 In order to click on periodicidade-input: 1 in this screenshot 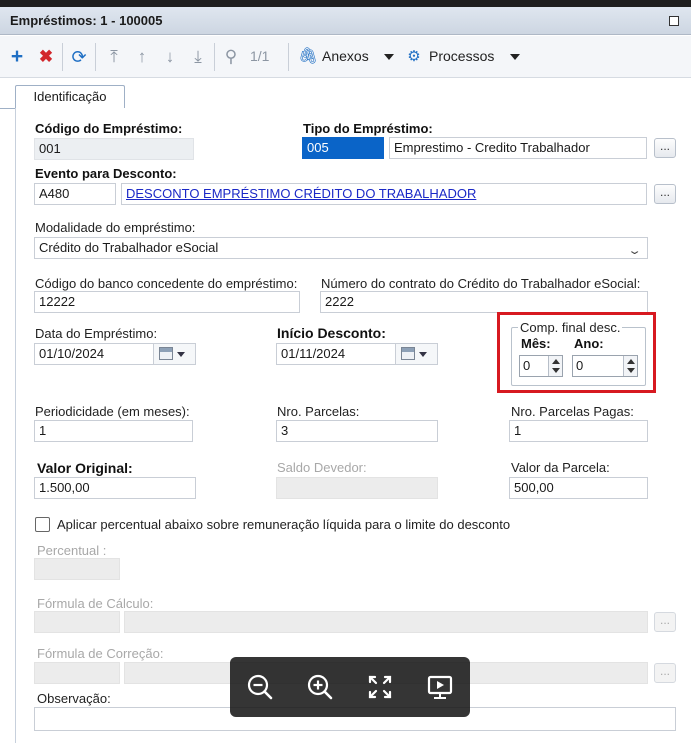, I will do `click(113, 431)`.